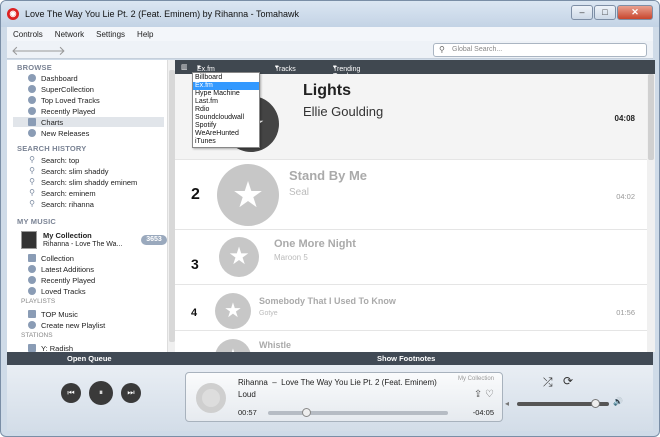 This screenshot has width=660, height=437. I want to click on sidebar-item-loved-tracks: Loved Tracks, so click(57, 291).